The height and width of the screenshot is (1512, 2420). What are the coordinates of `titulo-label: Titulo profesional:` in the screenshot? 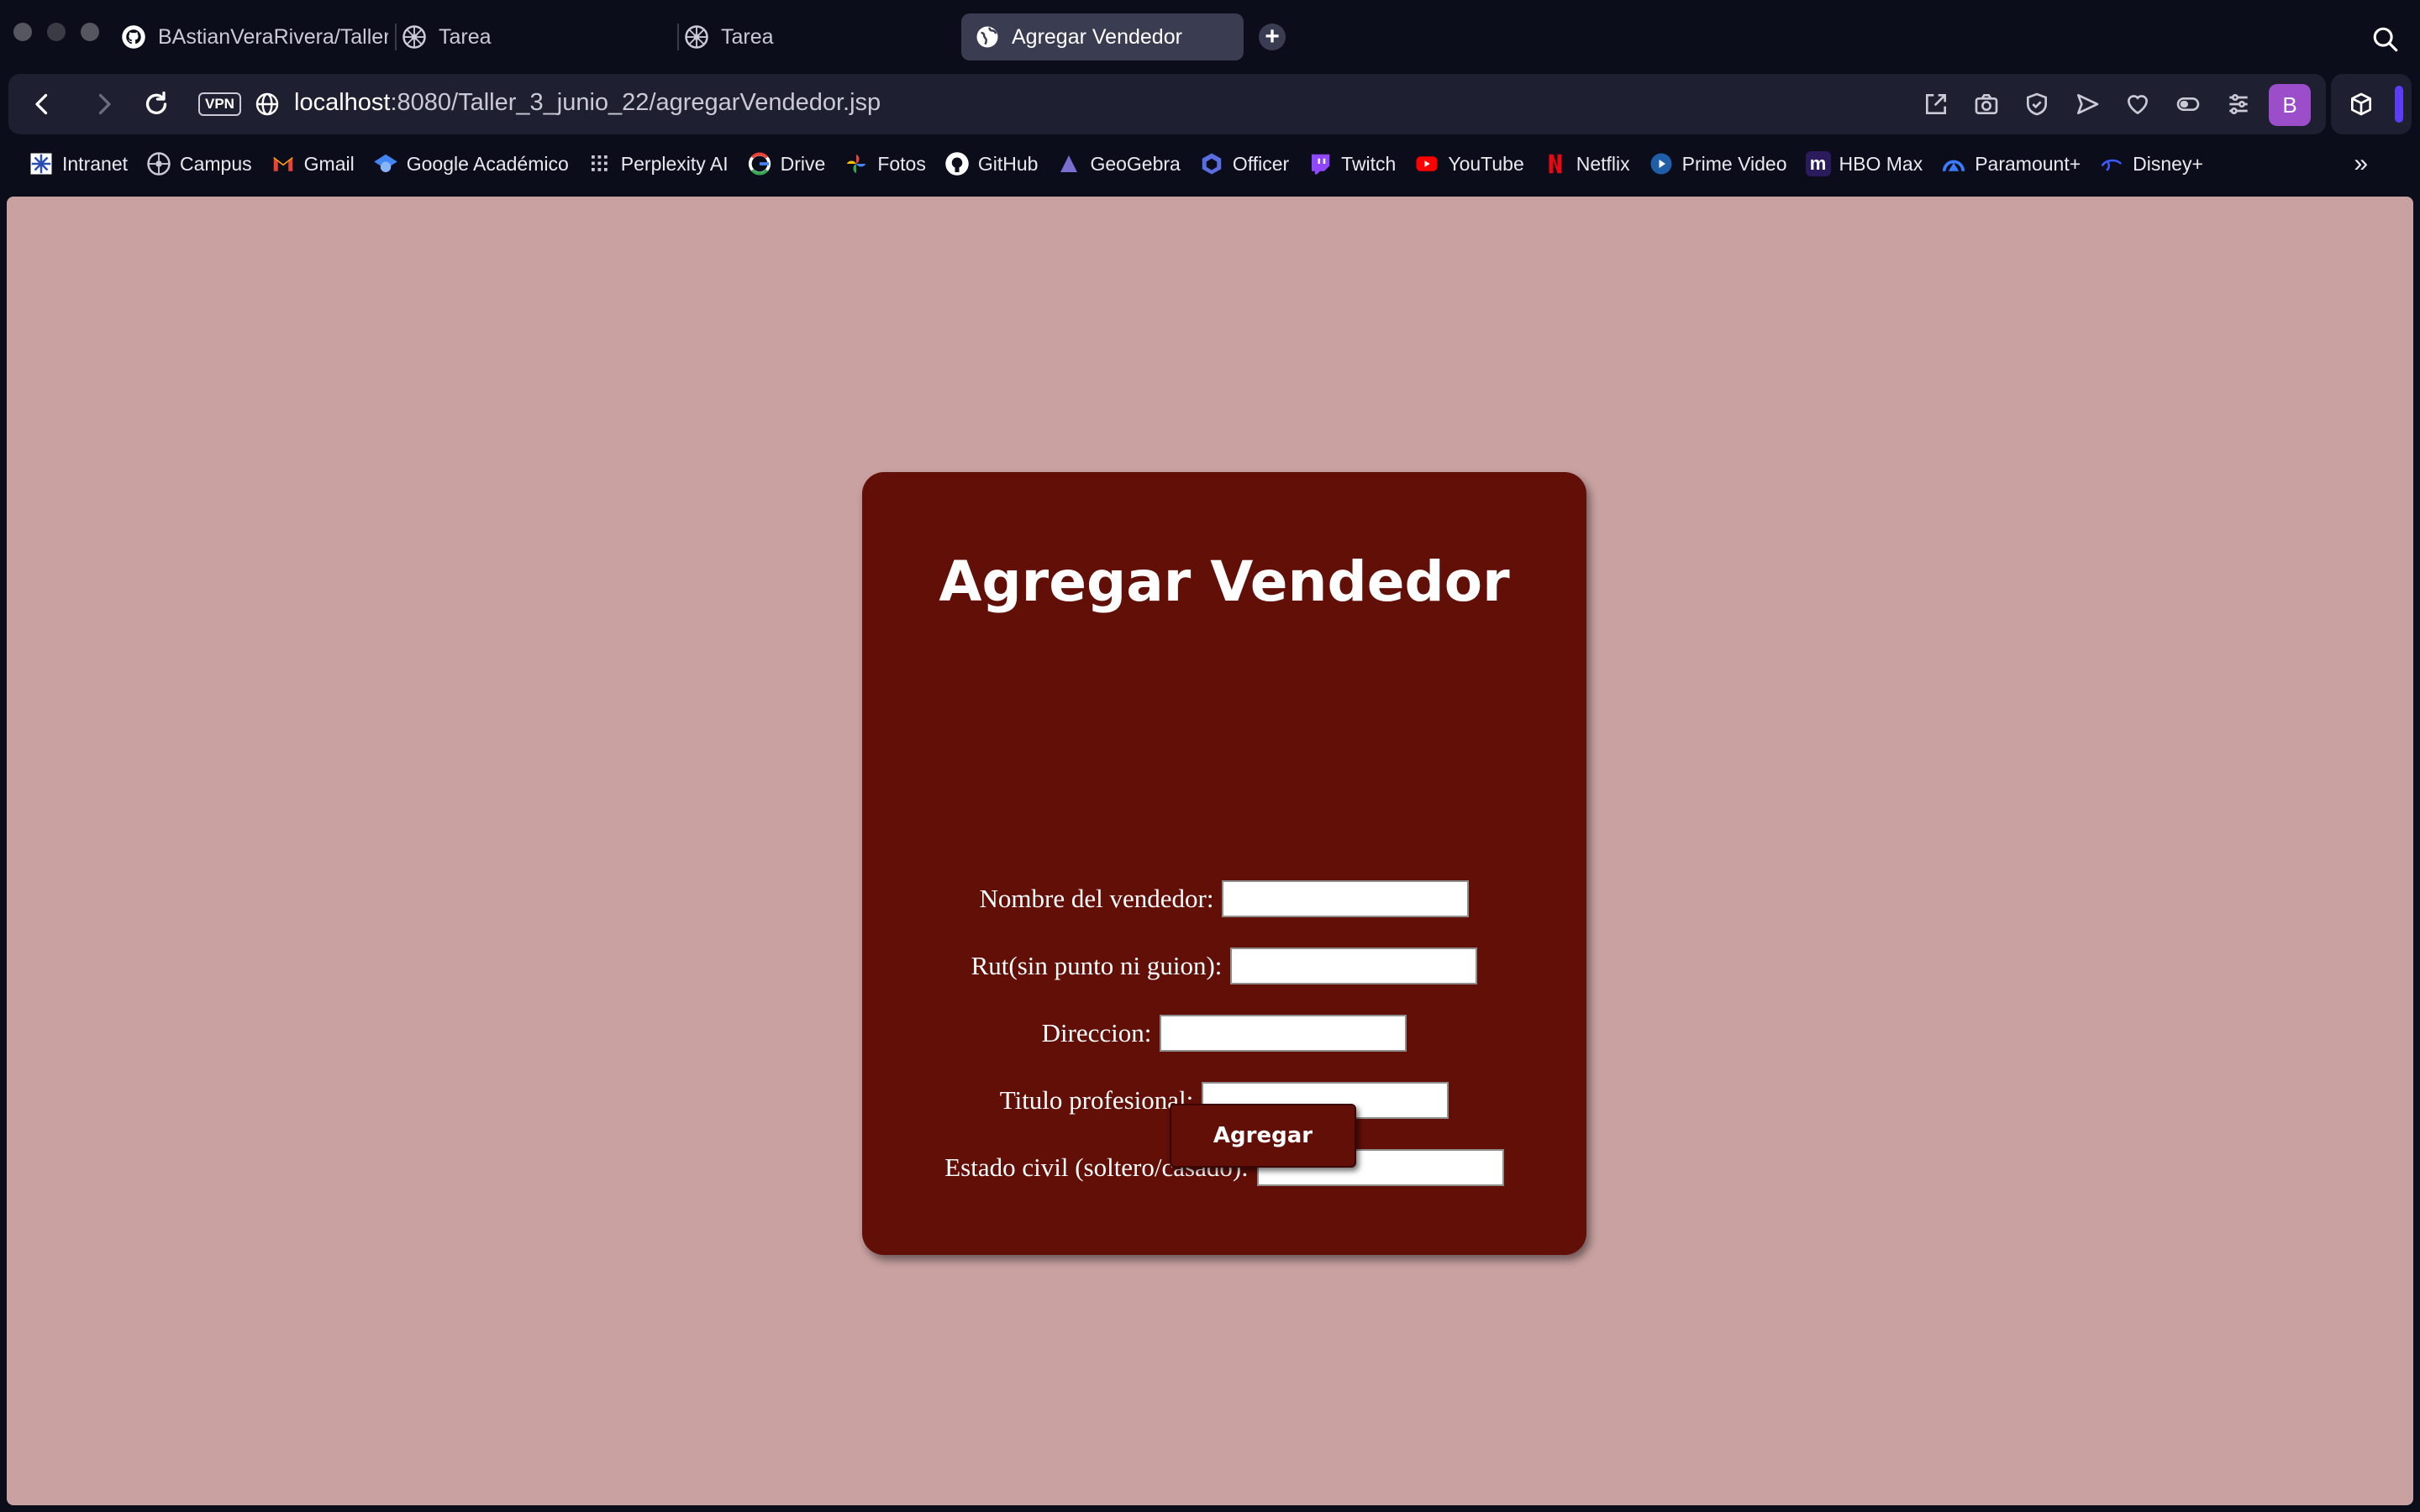 It's located at (1096, 1100).